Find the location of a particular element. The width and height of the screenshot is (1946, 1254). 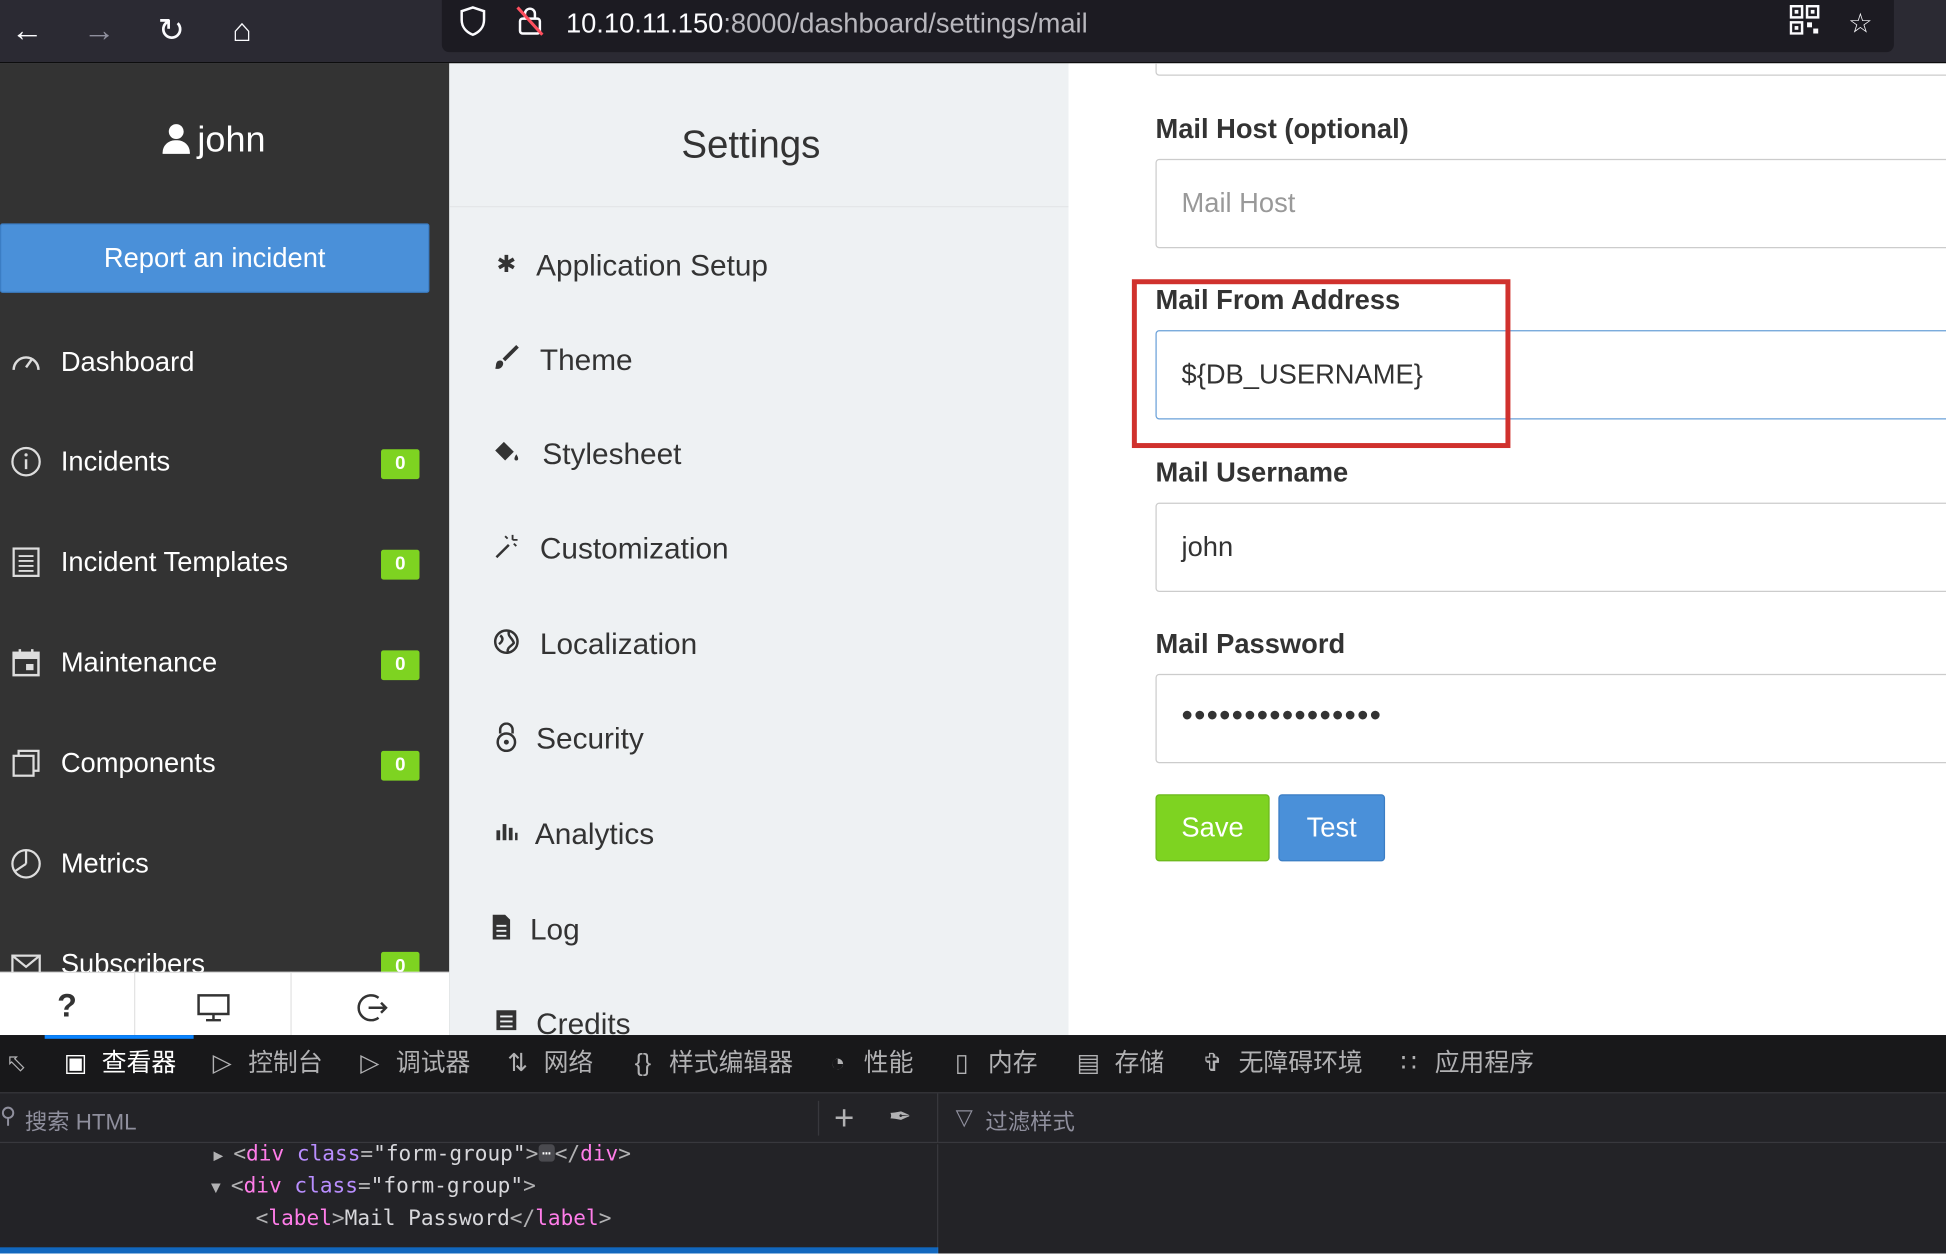

previous-input-edge is located at coordinates (1550, 69).